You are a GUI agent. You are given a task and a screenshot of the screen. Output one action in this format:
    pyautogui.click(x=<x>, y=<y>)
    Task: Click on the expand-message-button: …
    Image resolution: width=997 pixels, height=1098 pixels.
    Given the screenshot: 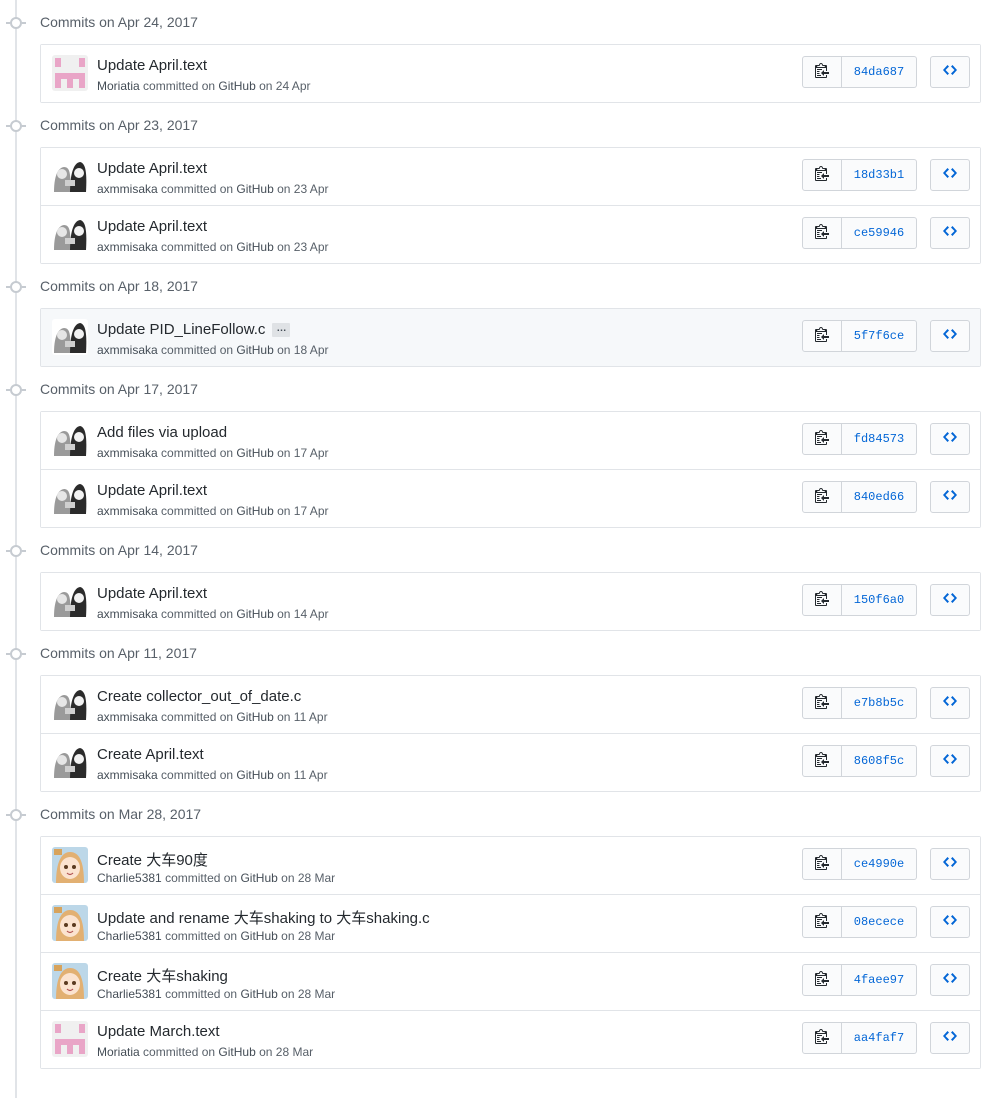 What is the action you would take?
    pyautogui.click(x=281, y=329)
    